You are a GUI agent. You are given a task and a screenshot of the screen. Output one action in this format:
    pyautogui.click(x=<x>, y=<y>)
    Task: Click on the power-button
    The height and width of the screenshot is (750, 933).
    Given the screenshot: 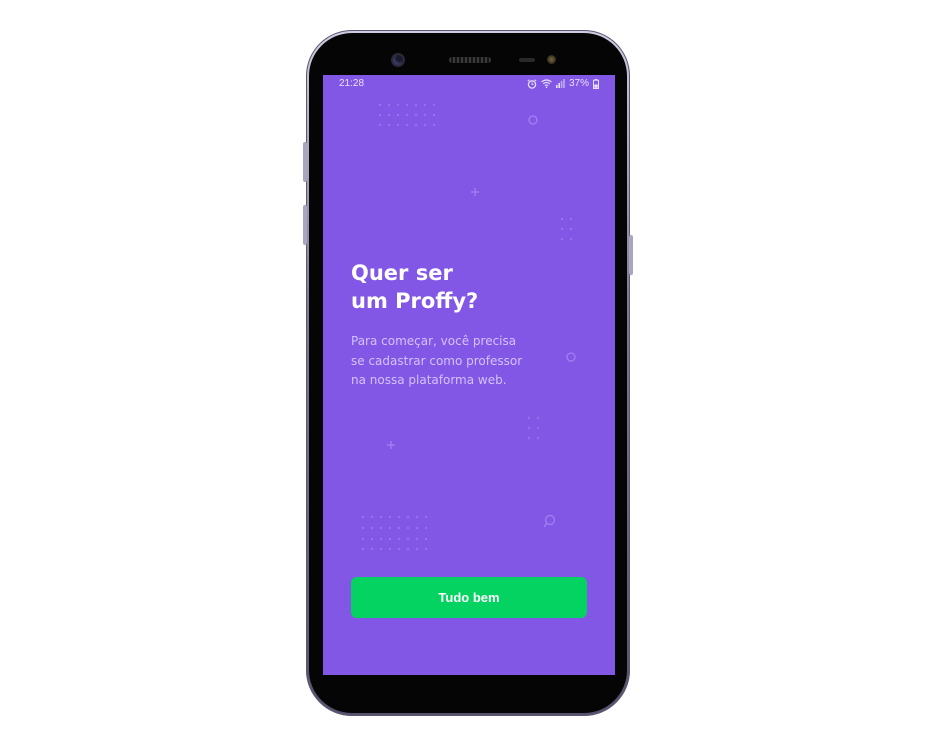 What is the action you would take?
    pyautogui.click(x=631, y=255)
    